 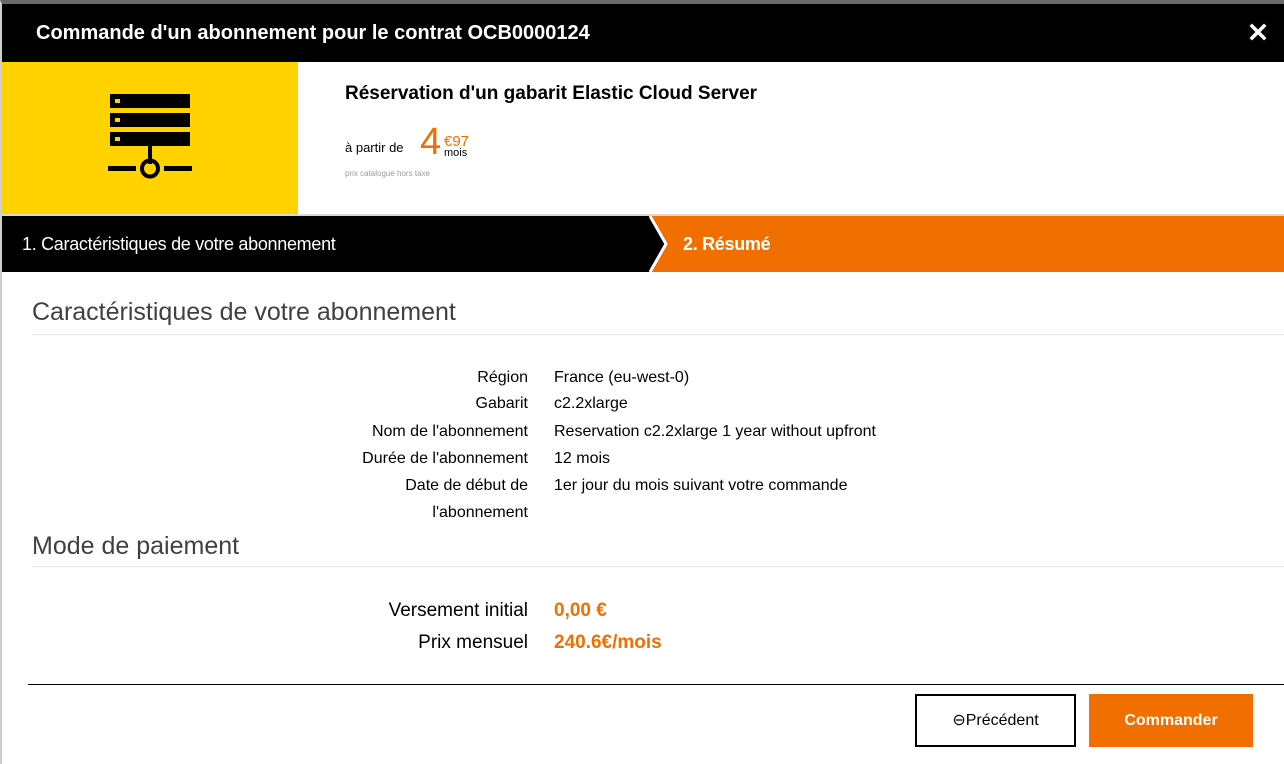 I want to click on start-date-value: 1er jour du mois suivant votre commande, so click(x=701, y=485).